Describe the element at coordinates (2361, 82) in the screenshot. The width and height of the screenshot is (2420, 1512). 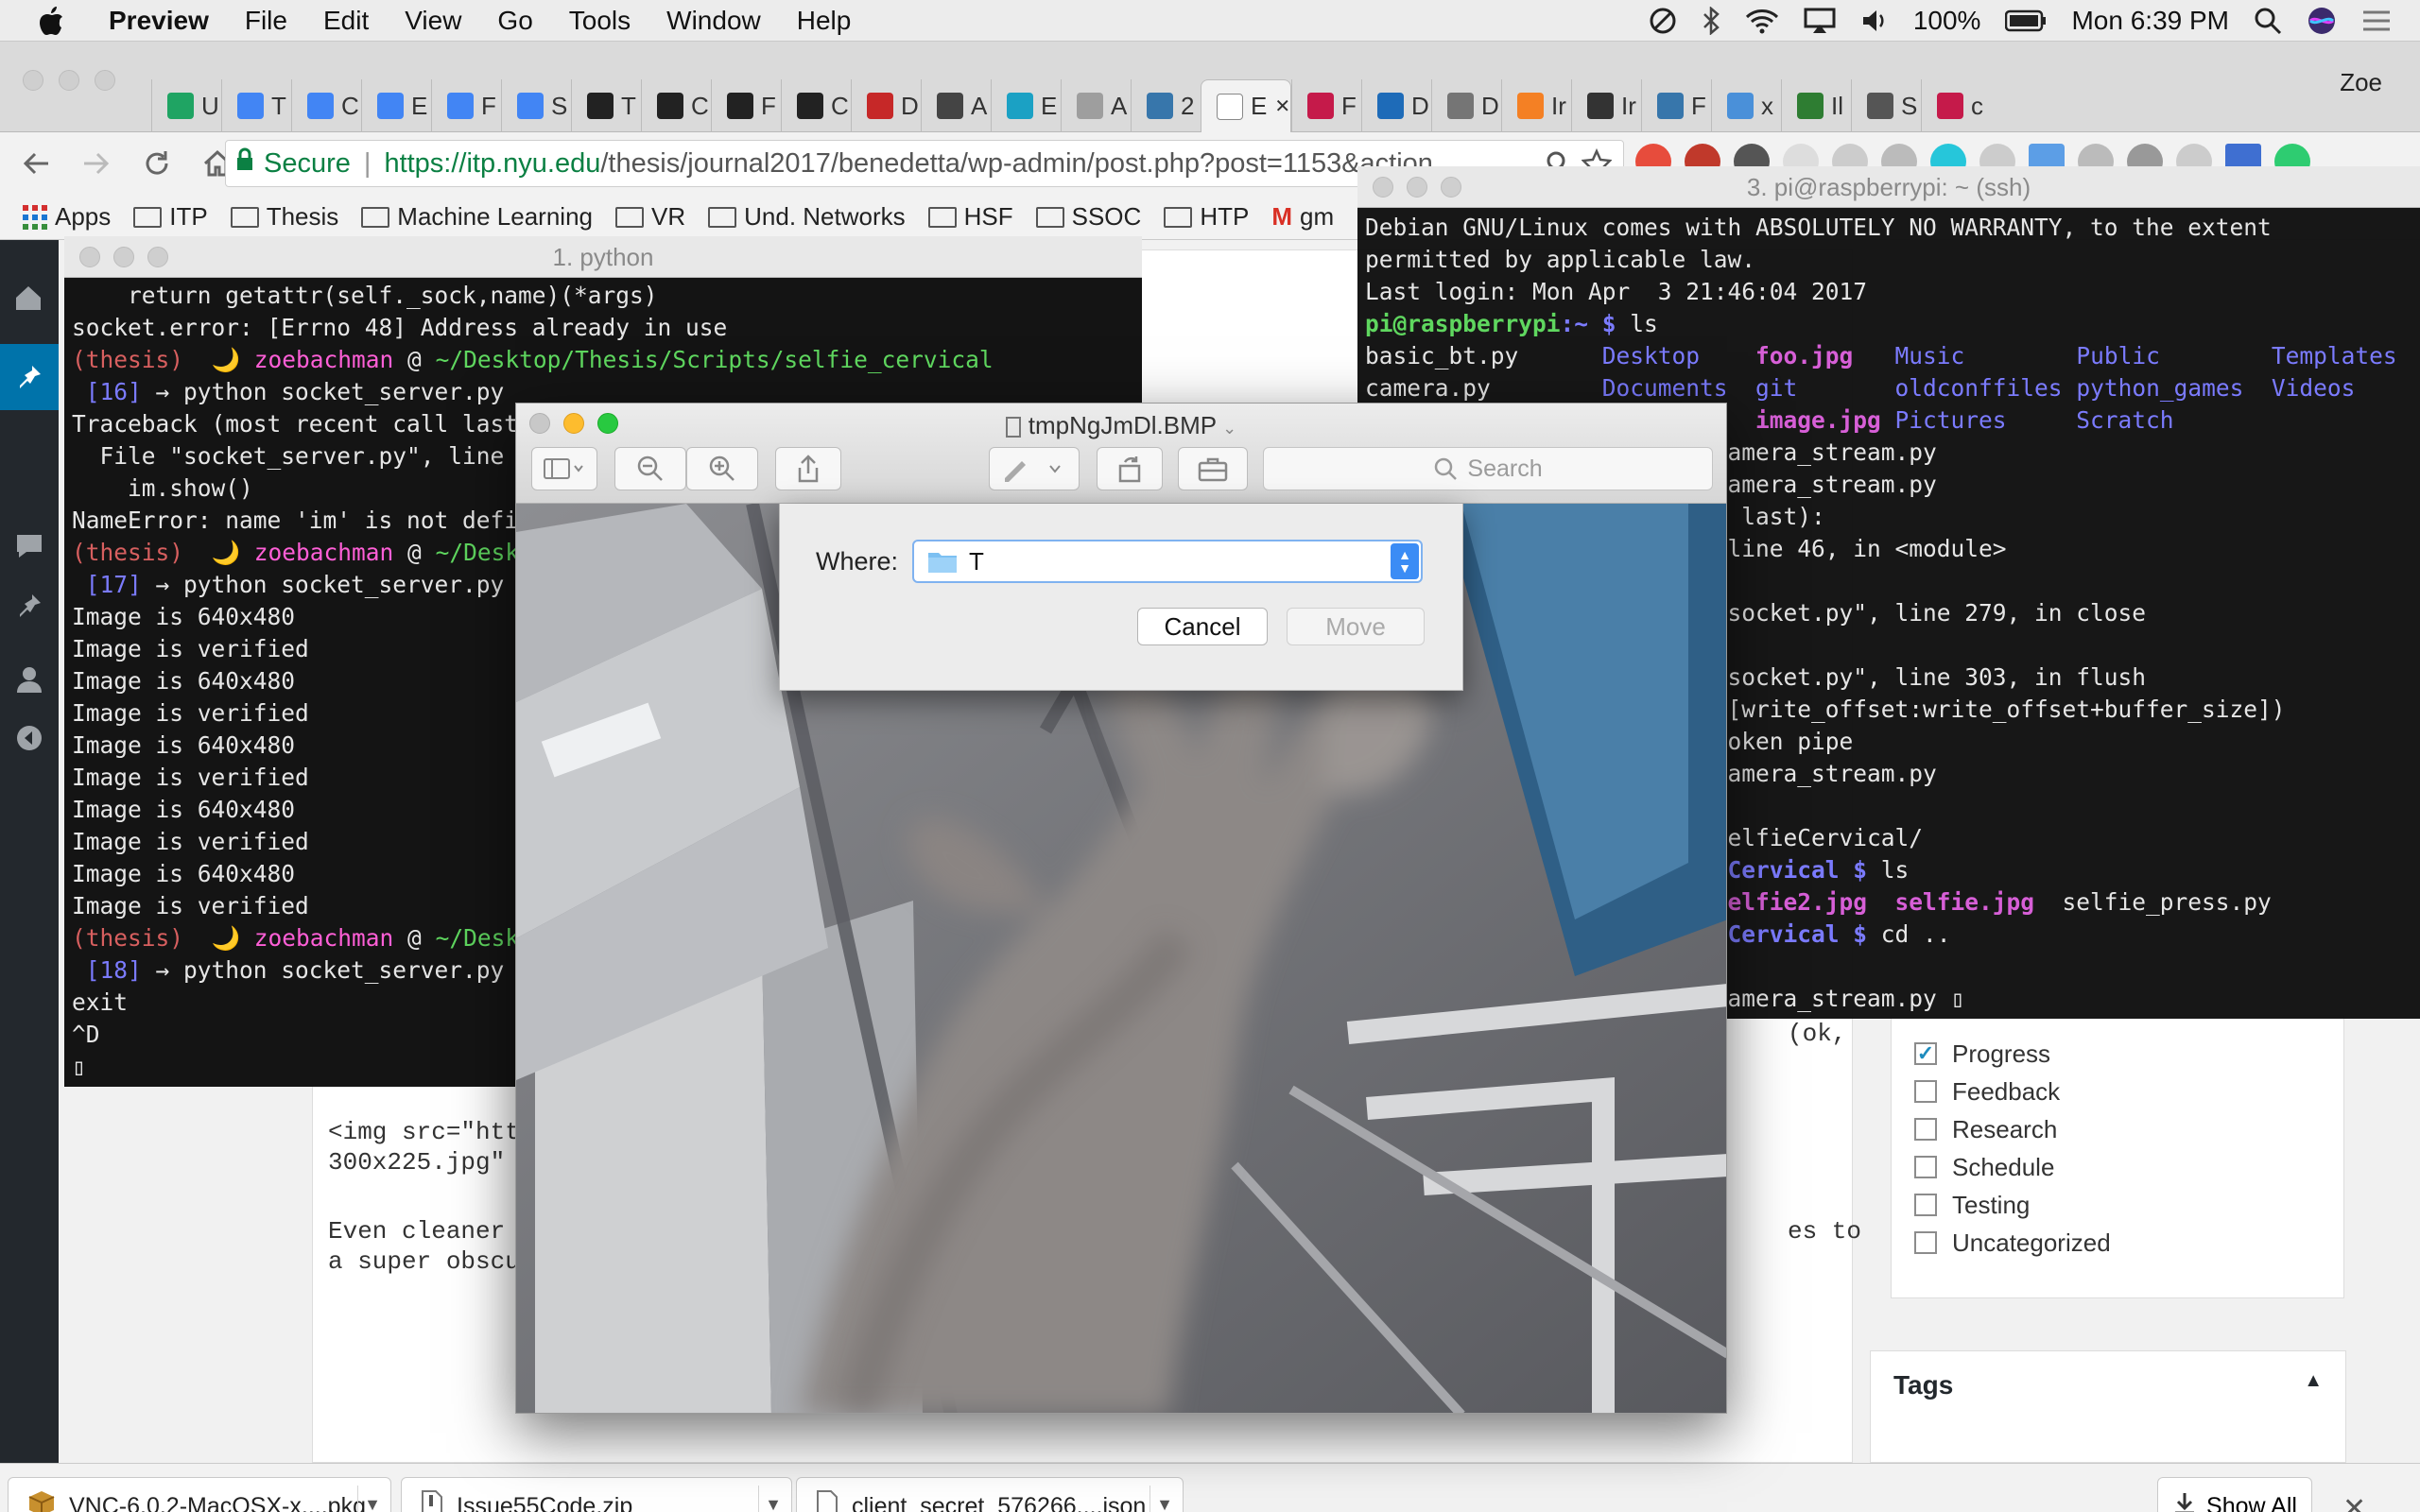
I see `profile-name: Zoe` at that location.